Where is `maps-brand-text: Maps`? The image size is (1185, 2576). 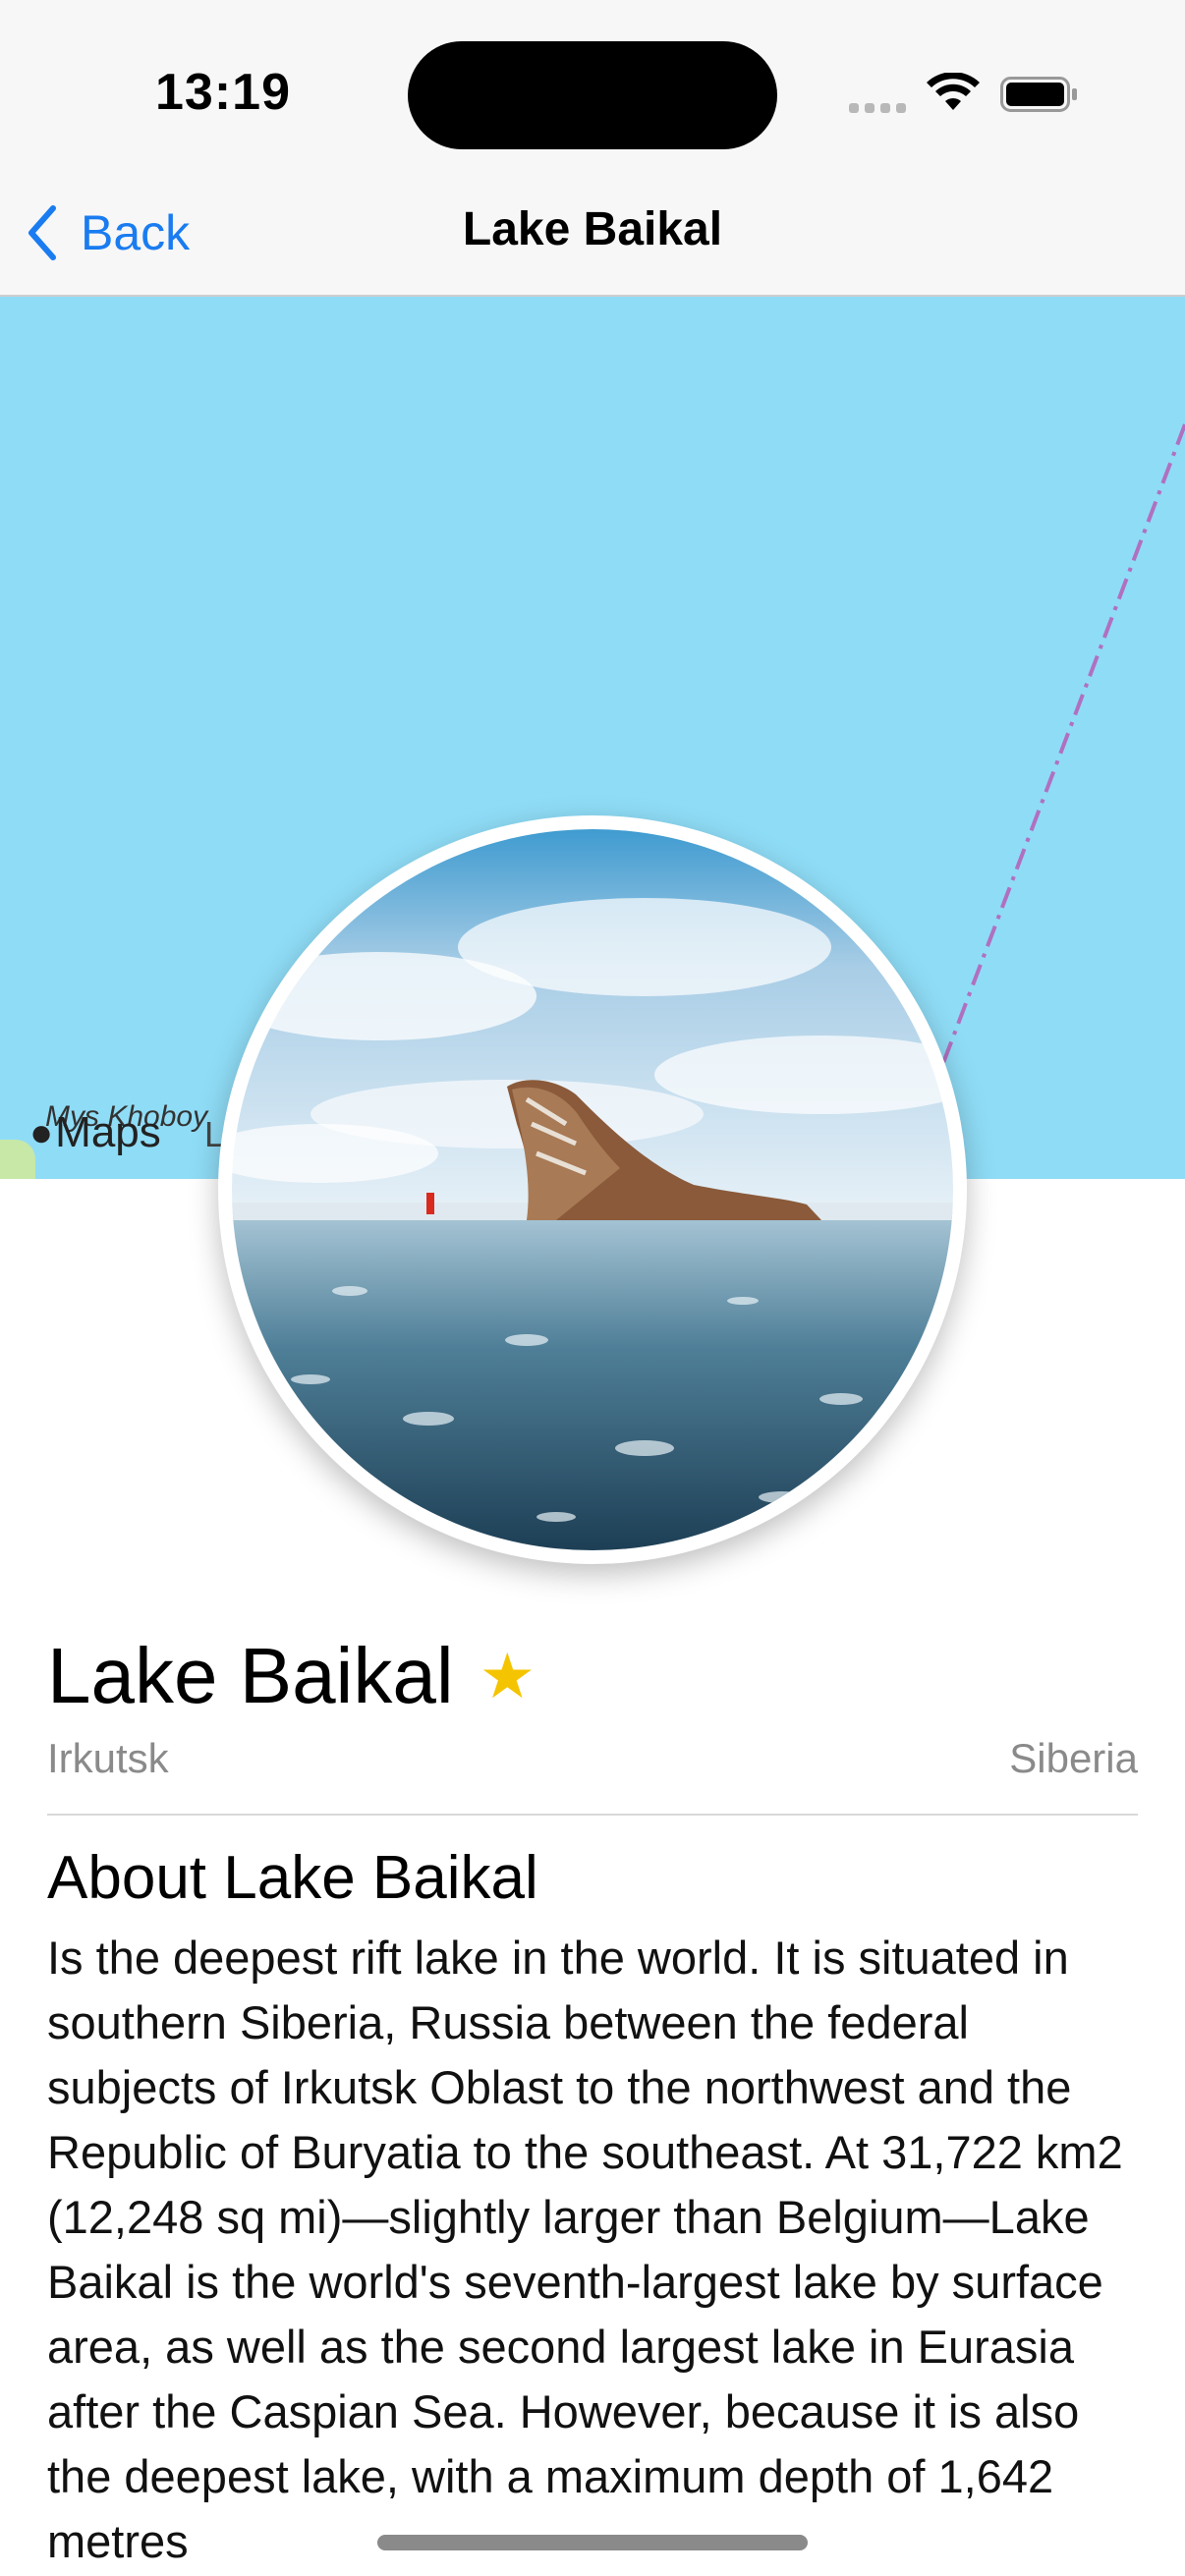
maps-brand-text: Maps is located at coordinates (108, 1132).